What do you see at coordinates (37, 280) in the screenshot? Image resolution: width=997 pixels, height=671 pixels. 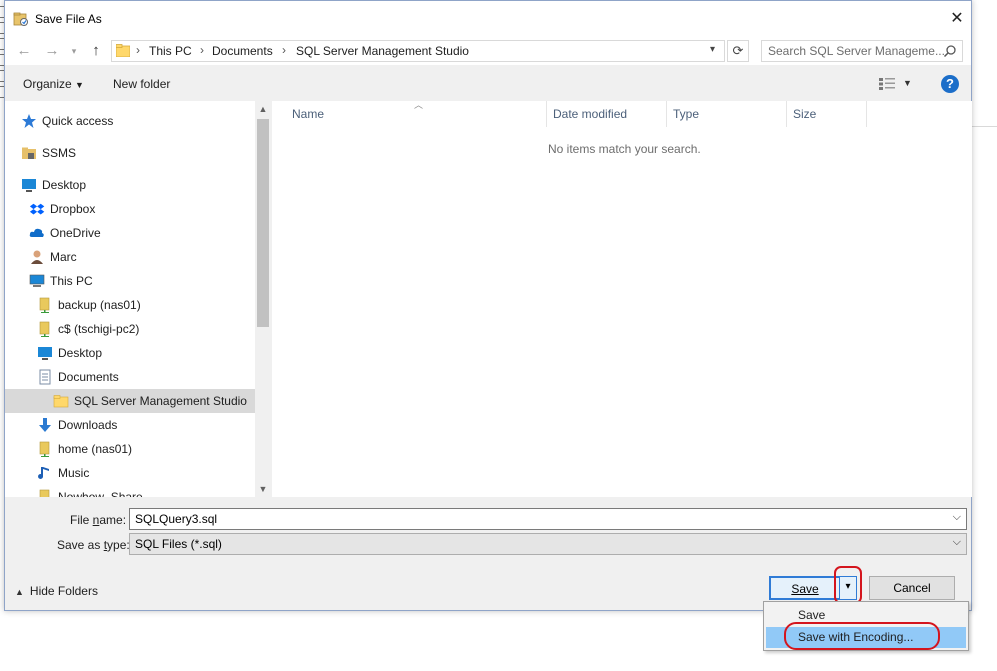 I see `computer-icon` at bounding box center [37, 280].